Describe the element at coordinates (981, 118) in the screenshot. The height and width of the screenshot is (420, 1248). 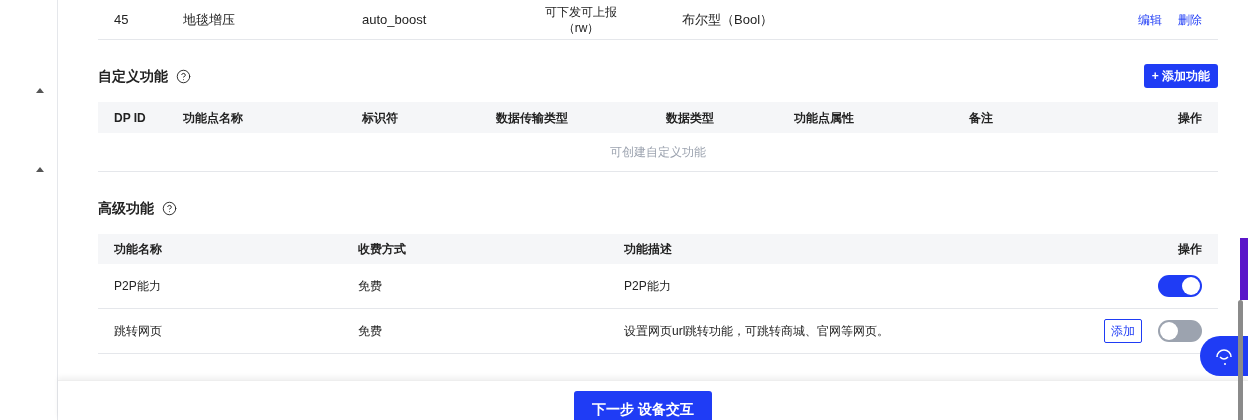
I see `column-header: 备注` at that location.